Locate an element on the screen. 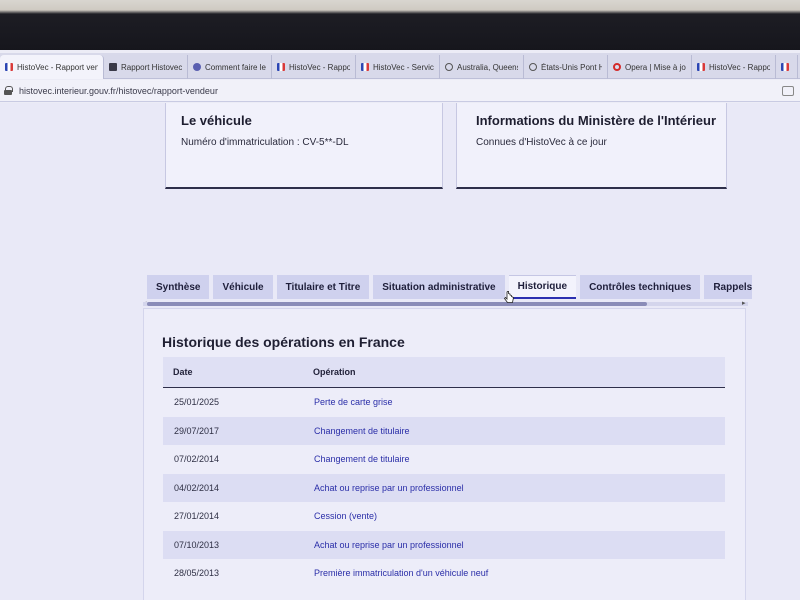  lock-icon is located at coordinates (8, 90).